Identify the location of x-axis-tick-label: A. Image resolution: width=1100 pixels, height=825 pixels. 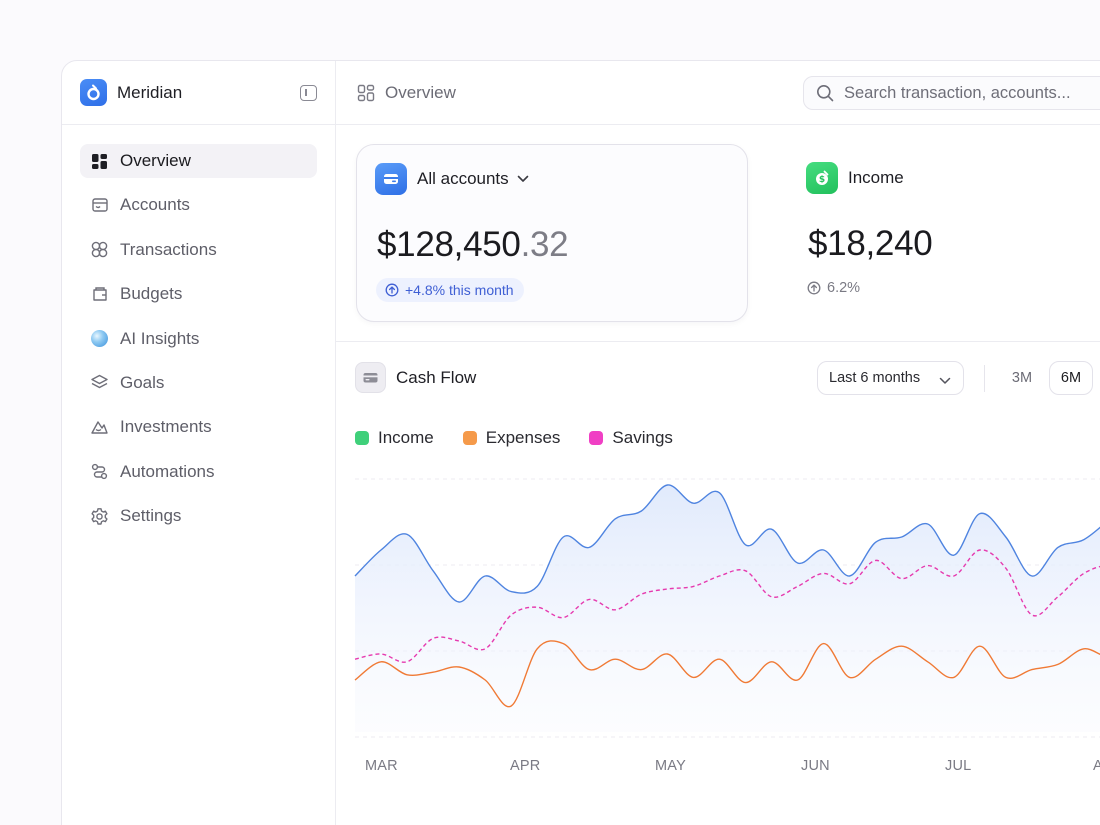
(1096, 766).